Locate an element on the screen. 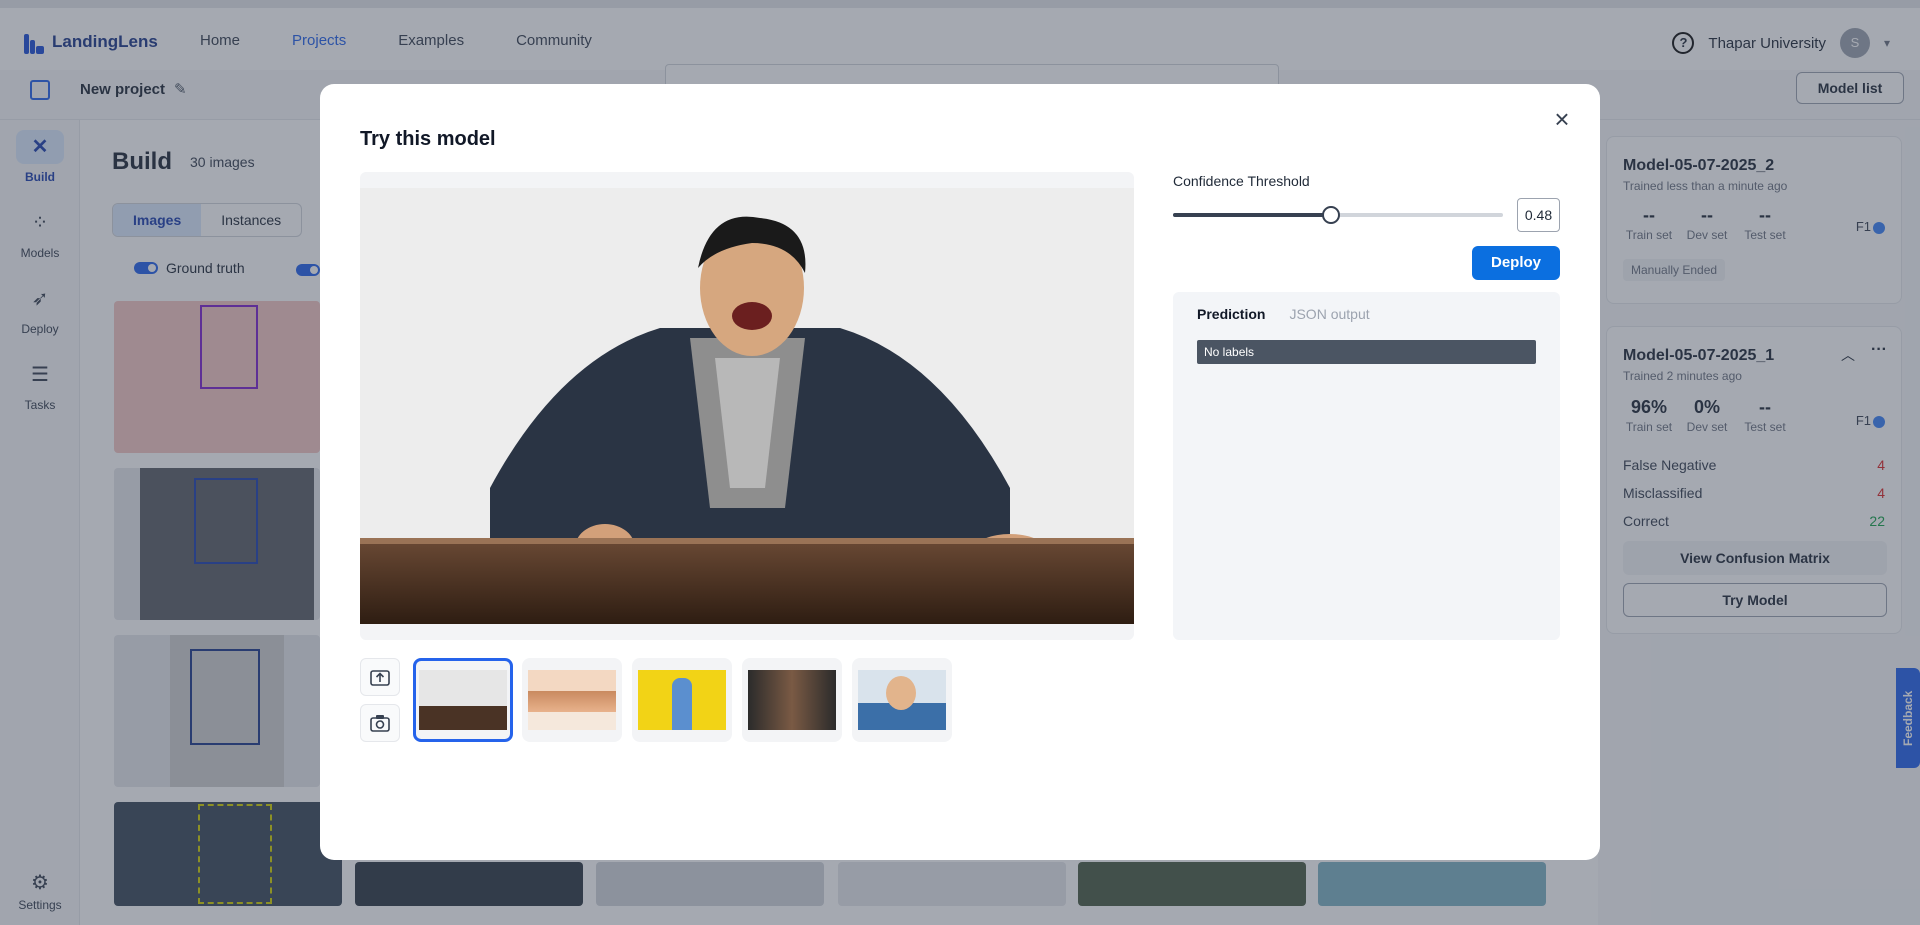  deploy-button: Deploy is located at coordinates (1516, 263).